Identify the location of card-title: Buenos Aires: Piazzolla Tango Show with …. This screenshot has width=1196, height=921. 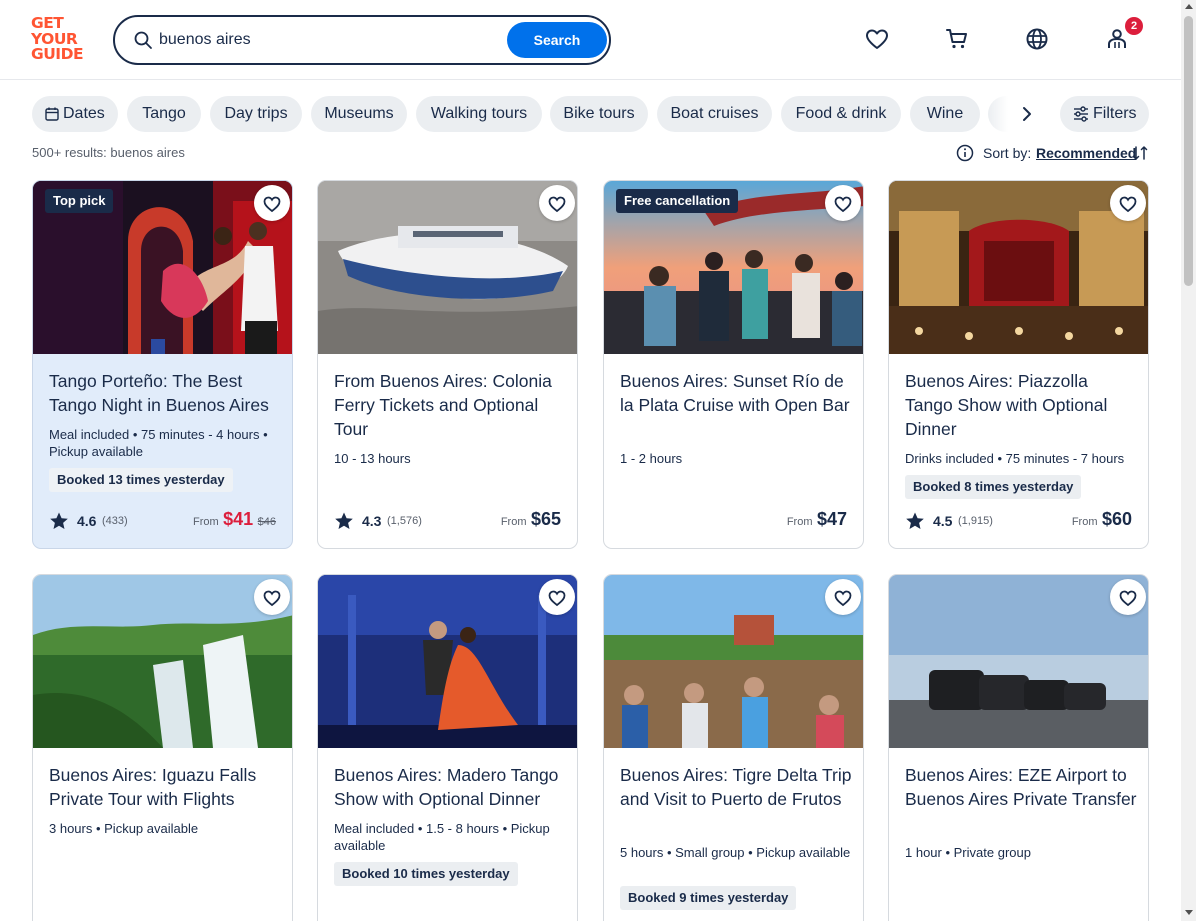
(1021, 405).